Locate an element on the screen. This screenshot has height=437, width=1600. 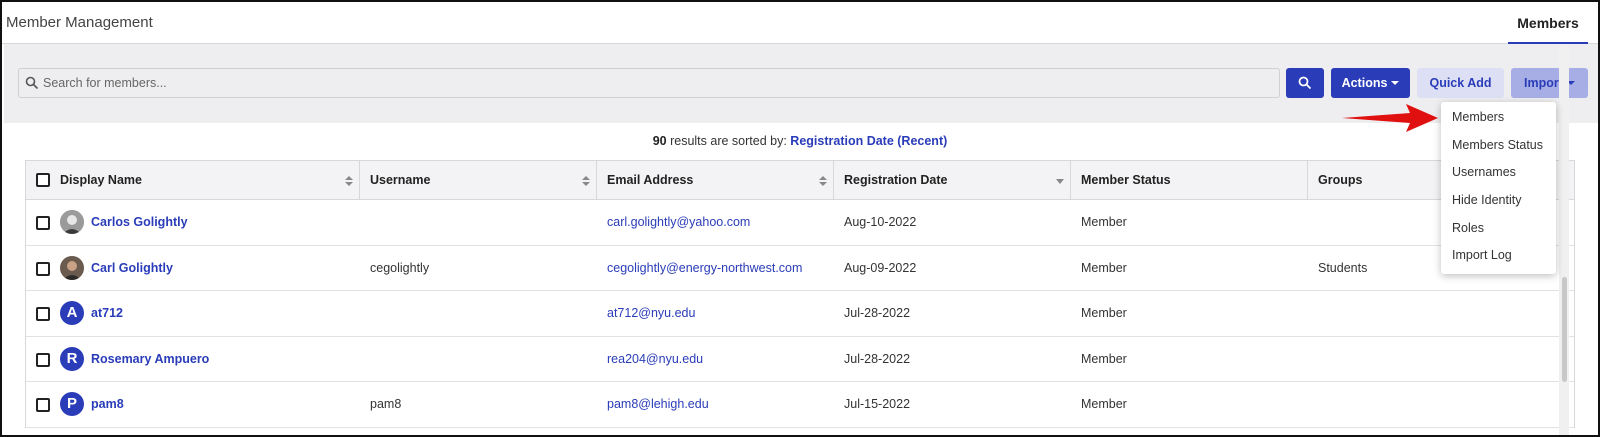
search-box is located at coordinates (649, 83).